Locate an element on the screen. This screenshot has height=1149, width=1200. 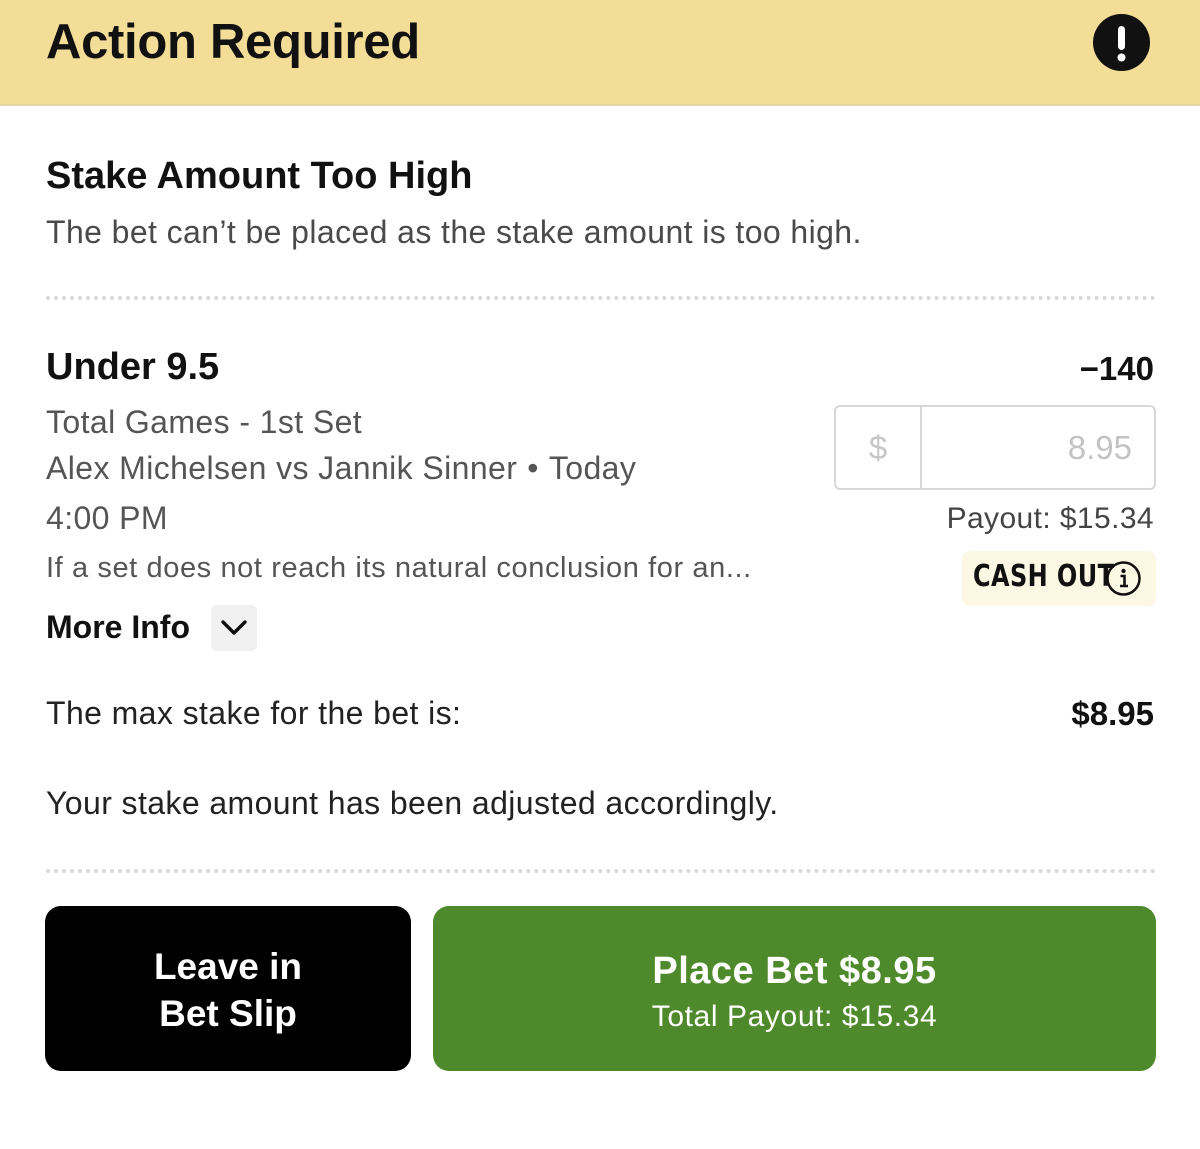
event-day: Today is located at coordinates (592, 468).